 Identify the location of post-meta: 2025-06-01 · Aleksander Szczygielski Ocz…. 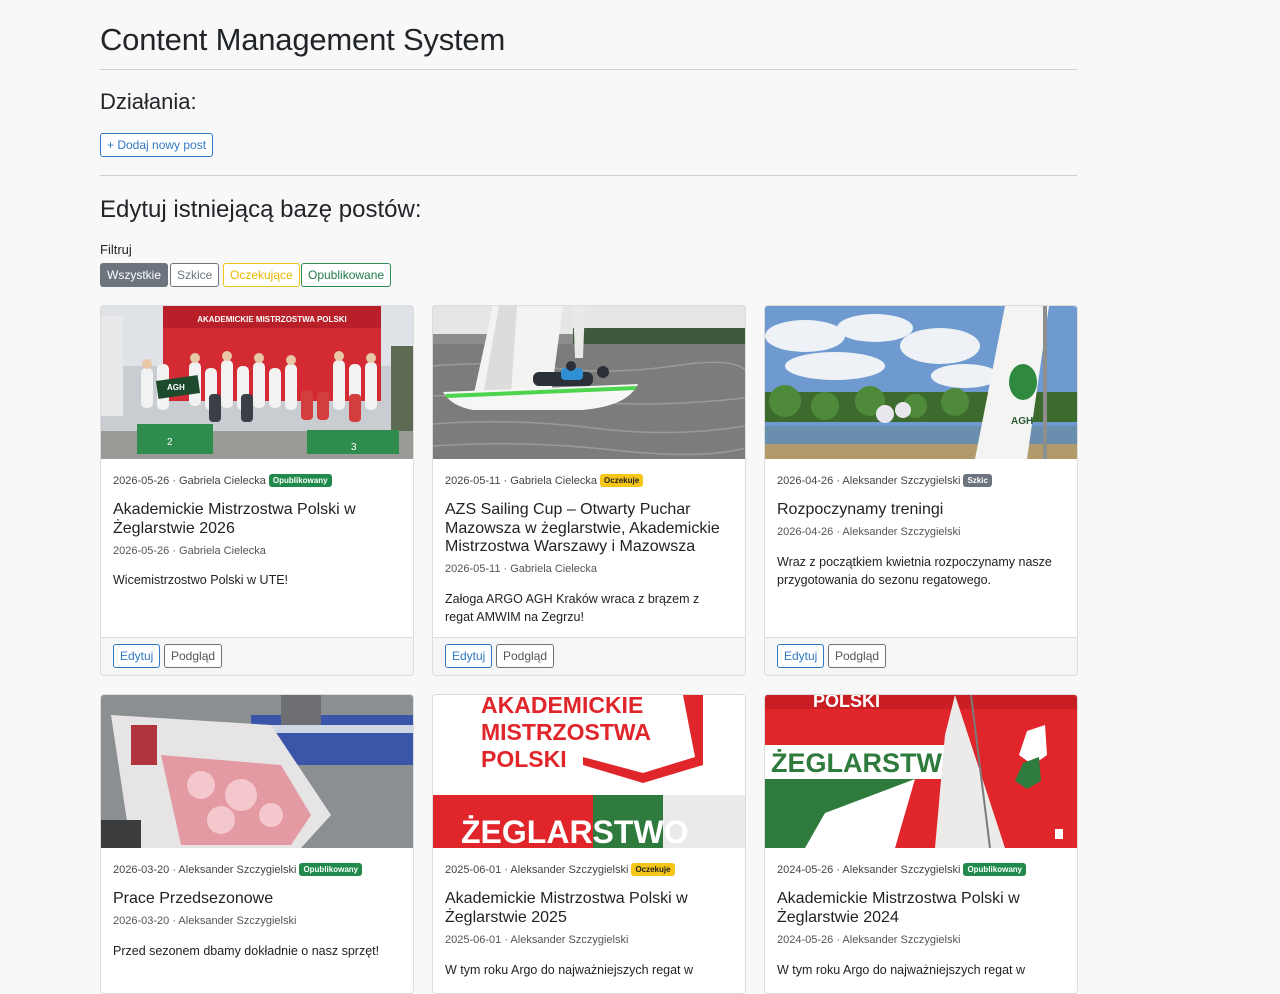
(560, 869).